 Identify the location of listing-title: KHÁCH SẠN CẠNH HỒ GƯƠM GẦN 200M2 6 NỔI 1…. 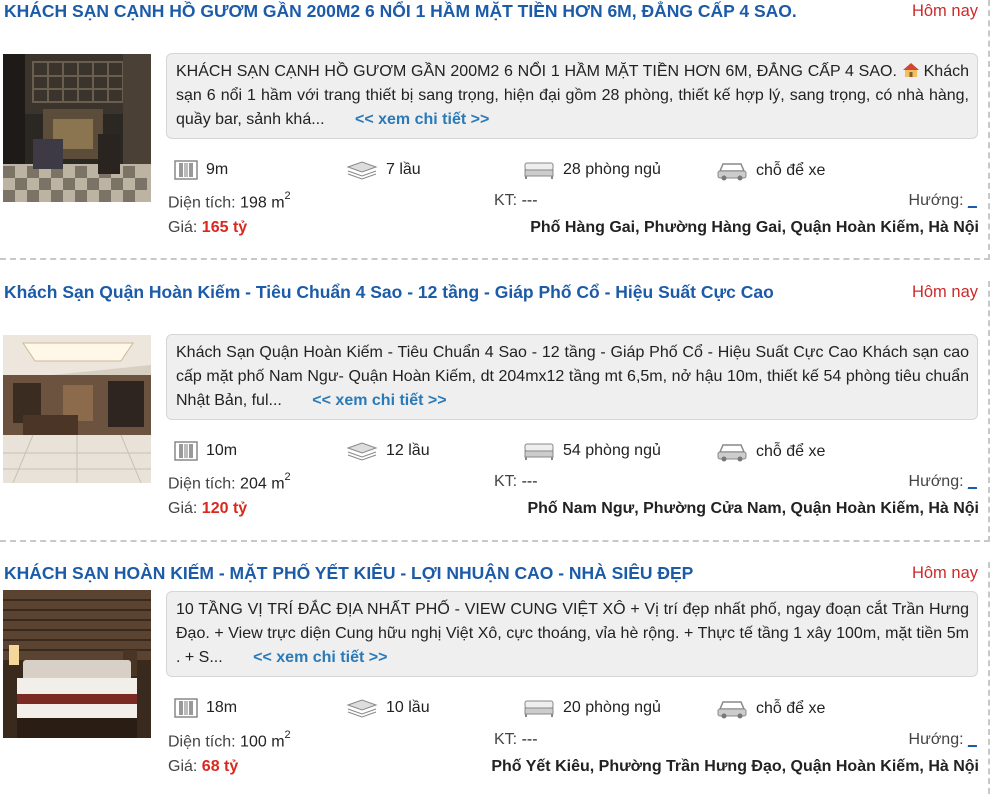
(410, 11).